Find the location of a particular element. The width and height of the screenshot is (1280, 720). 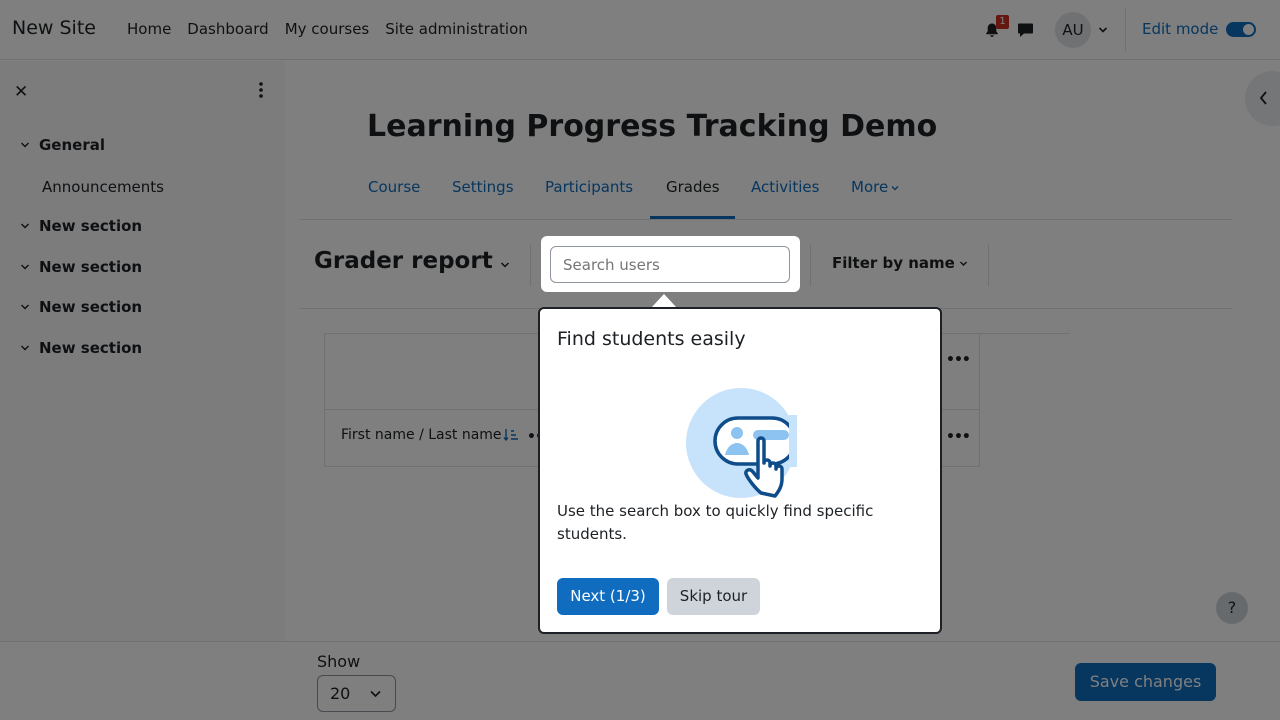

tour-spotlight is located at coordinates (670, 264).